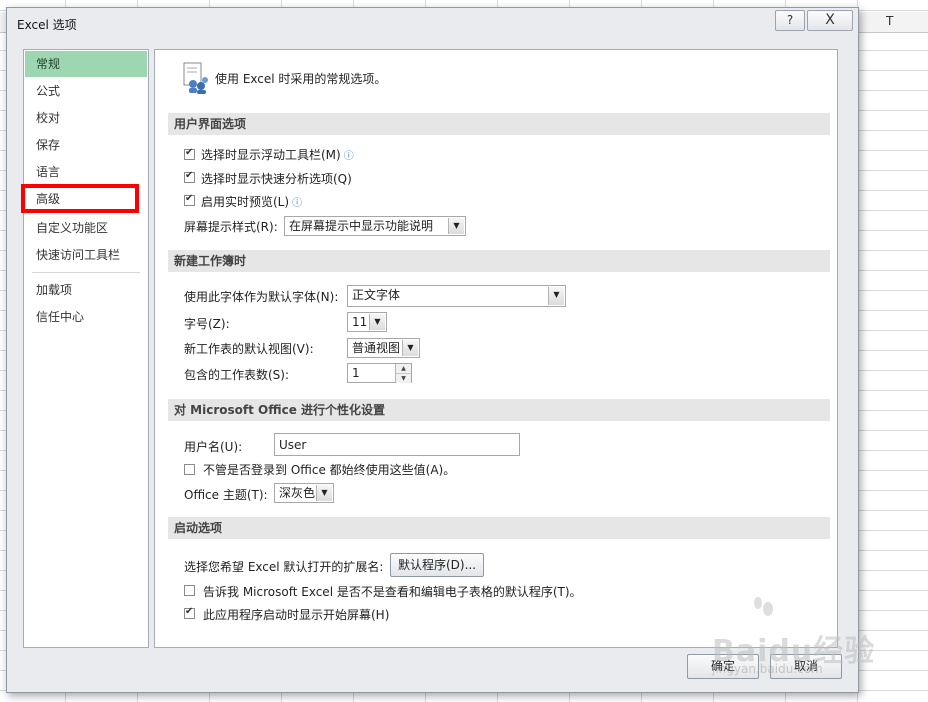  Describe the element at coordinates (360, 322) in the screenshot. I see `font-size-value: 11` at that location.